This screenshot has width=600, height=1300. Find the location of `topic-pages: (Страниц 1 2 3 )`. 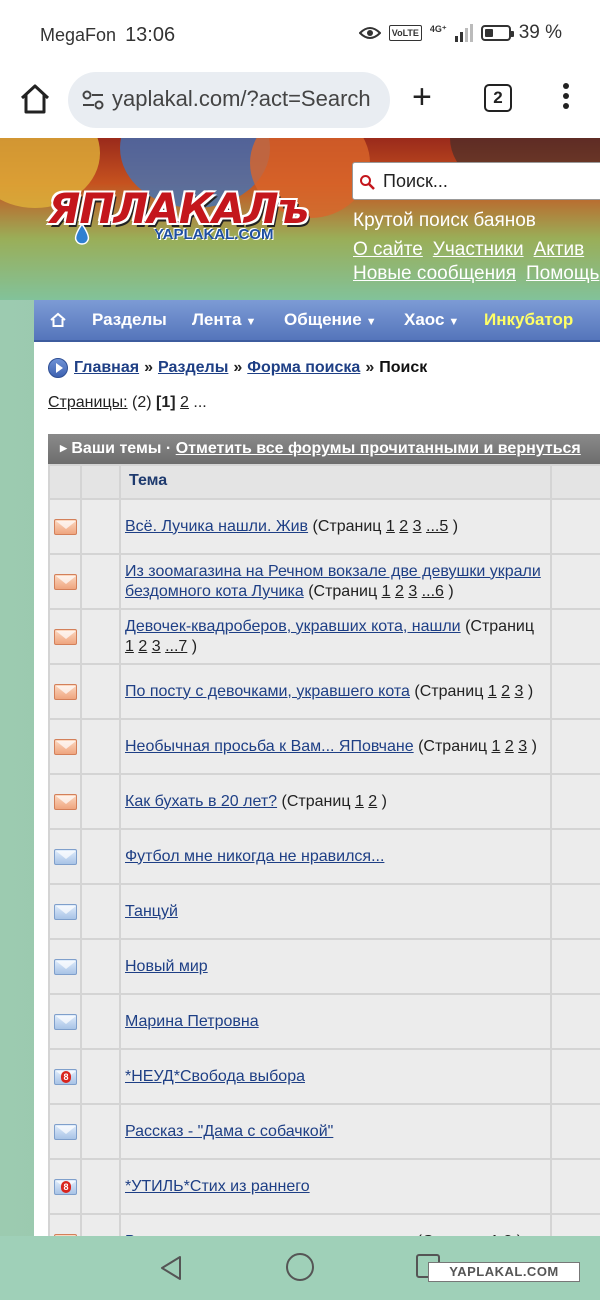

topic-pages: (Страниц 1 2 3 ) is located at coordinates (474, 691).